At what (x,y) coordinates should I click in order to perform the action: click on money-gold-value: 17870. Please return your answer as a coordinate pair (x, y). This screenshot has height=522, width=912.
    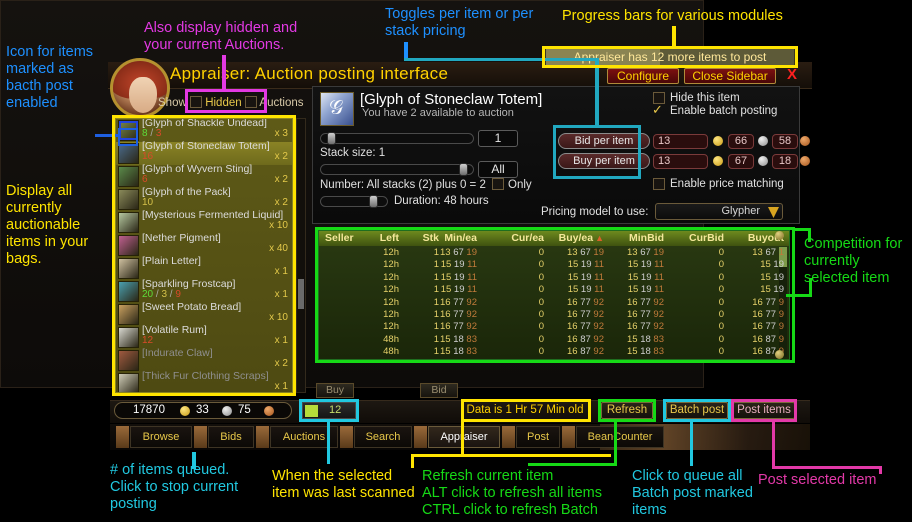
    Looking at the image, I should click on (149, 410).